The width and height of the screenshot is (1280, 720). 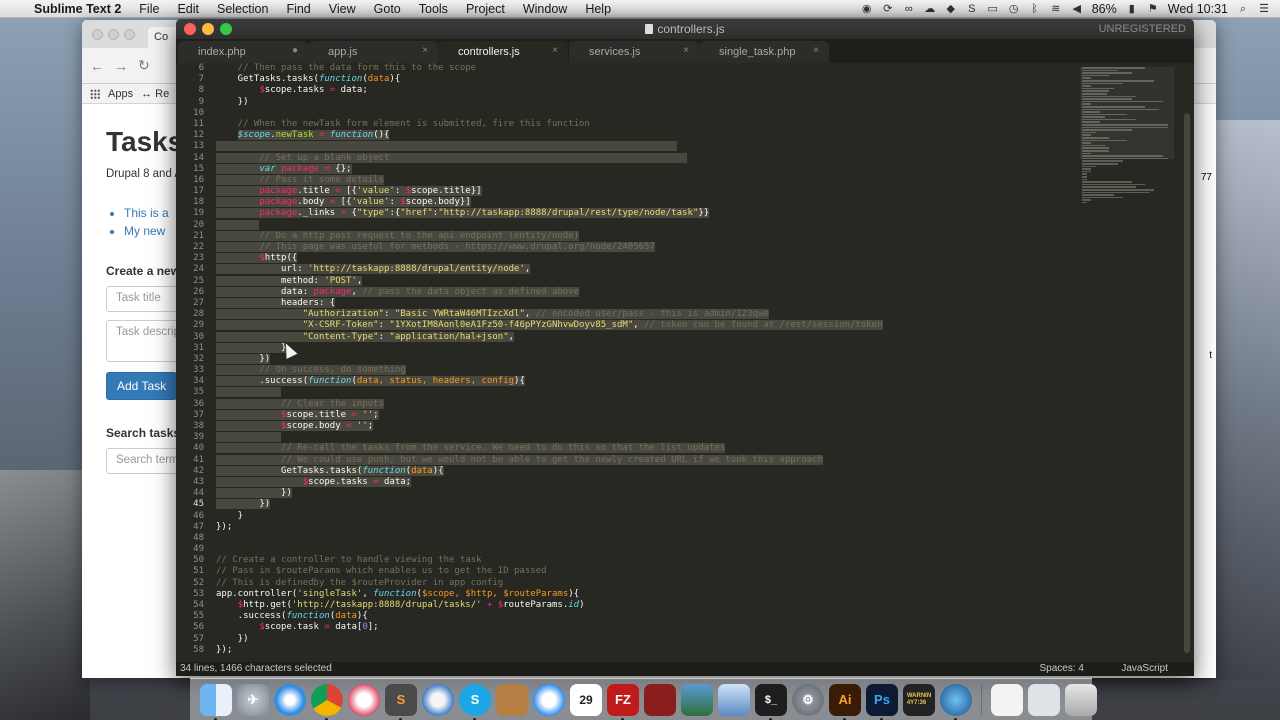 What do you see at coordinates (1142, 29) in the screenshot?
I see `unregistered-label: UNREGISTERED` at bounding box center [1142, 29].